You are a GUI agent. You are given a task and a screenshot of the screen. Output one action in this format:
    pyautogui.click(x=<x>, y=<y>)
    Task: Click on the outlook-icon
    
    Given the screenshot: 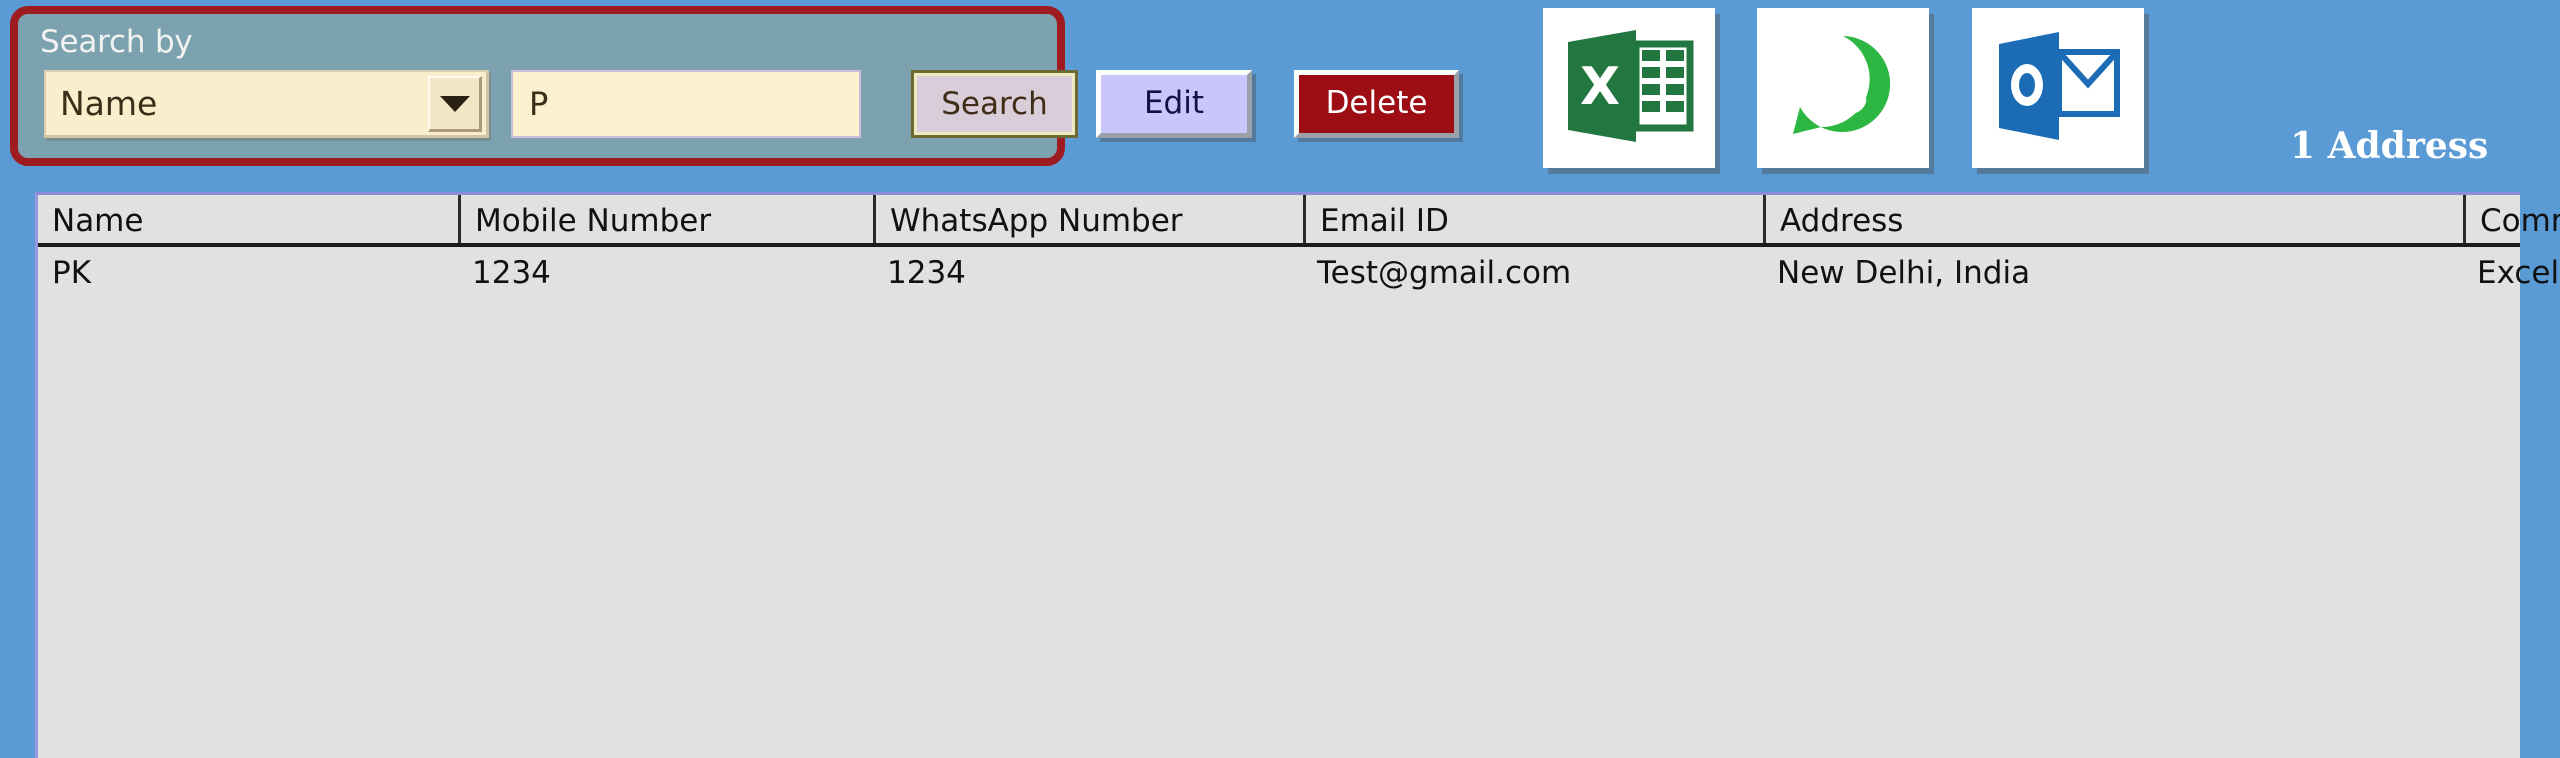 What is the action you would take?
    pyautogui.click(x=2059, y=86)
    